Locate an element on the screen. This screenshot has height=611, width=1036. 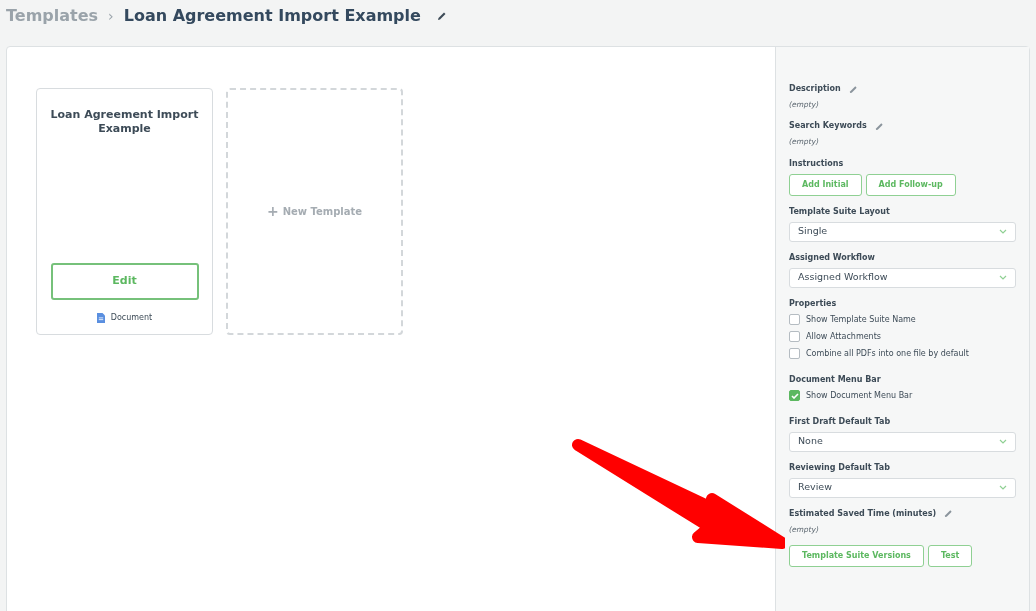
select-field: None is located at coordinates (902, 441).